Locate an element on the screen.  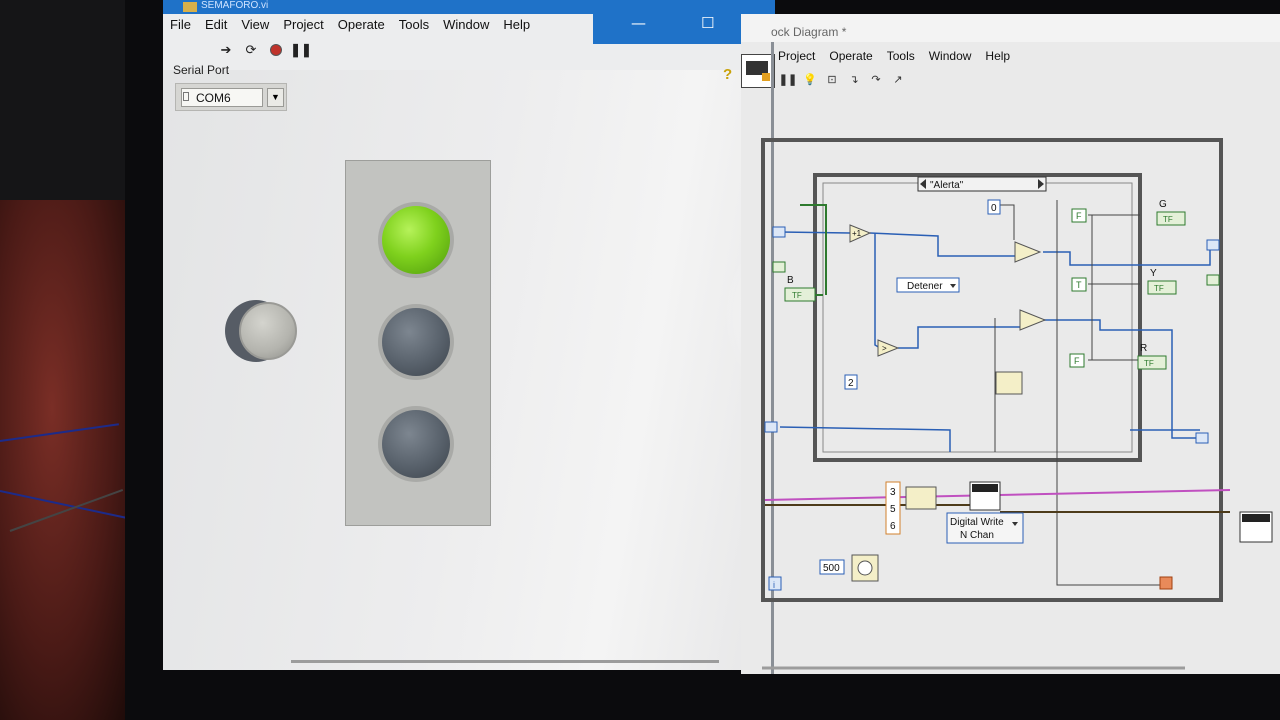
stop-button is located at coordinates (263, 332).